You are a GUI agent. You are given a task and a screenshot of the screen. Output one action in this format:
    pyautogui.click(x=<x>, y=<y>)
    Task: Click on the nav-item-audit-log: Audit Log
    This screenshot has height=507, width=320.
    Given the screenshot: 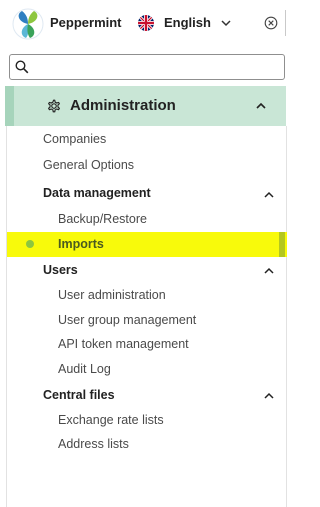 What is the action you would take?
    pyautogui.click(x=84, y=369)
    